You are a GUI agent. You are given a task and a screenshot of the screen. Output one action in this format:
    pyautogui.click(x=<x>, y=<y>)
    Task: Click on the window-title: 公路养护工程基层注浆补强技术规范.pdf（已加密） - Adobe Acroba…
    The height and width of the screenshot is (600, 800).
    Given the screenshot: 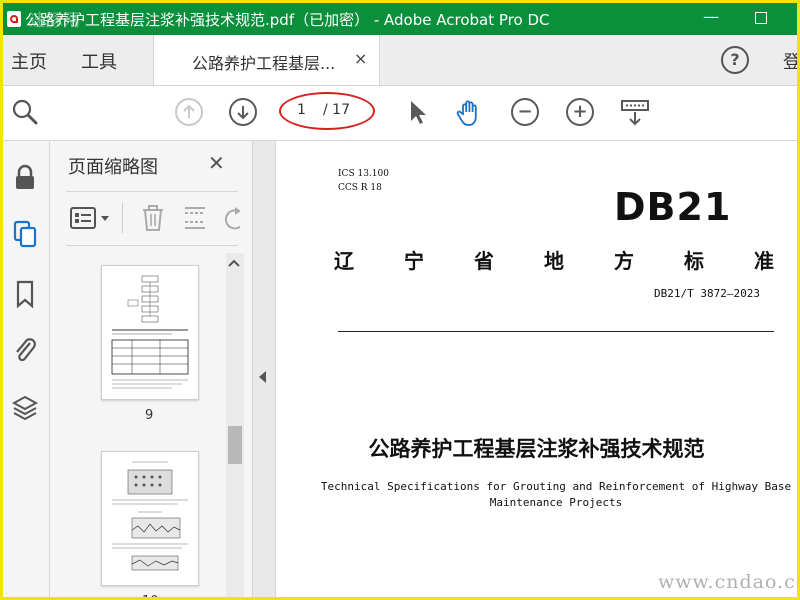 What is the action you would take?
    pyautogui.click(x=287, y=20)
    